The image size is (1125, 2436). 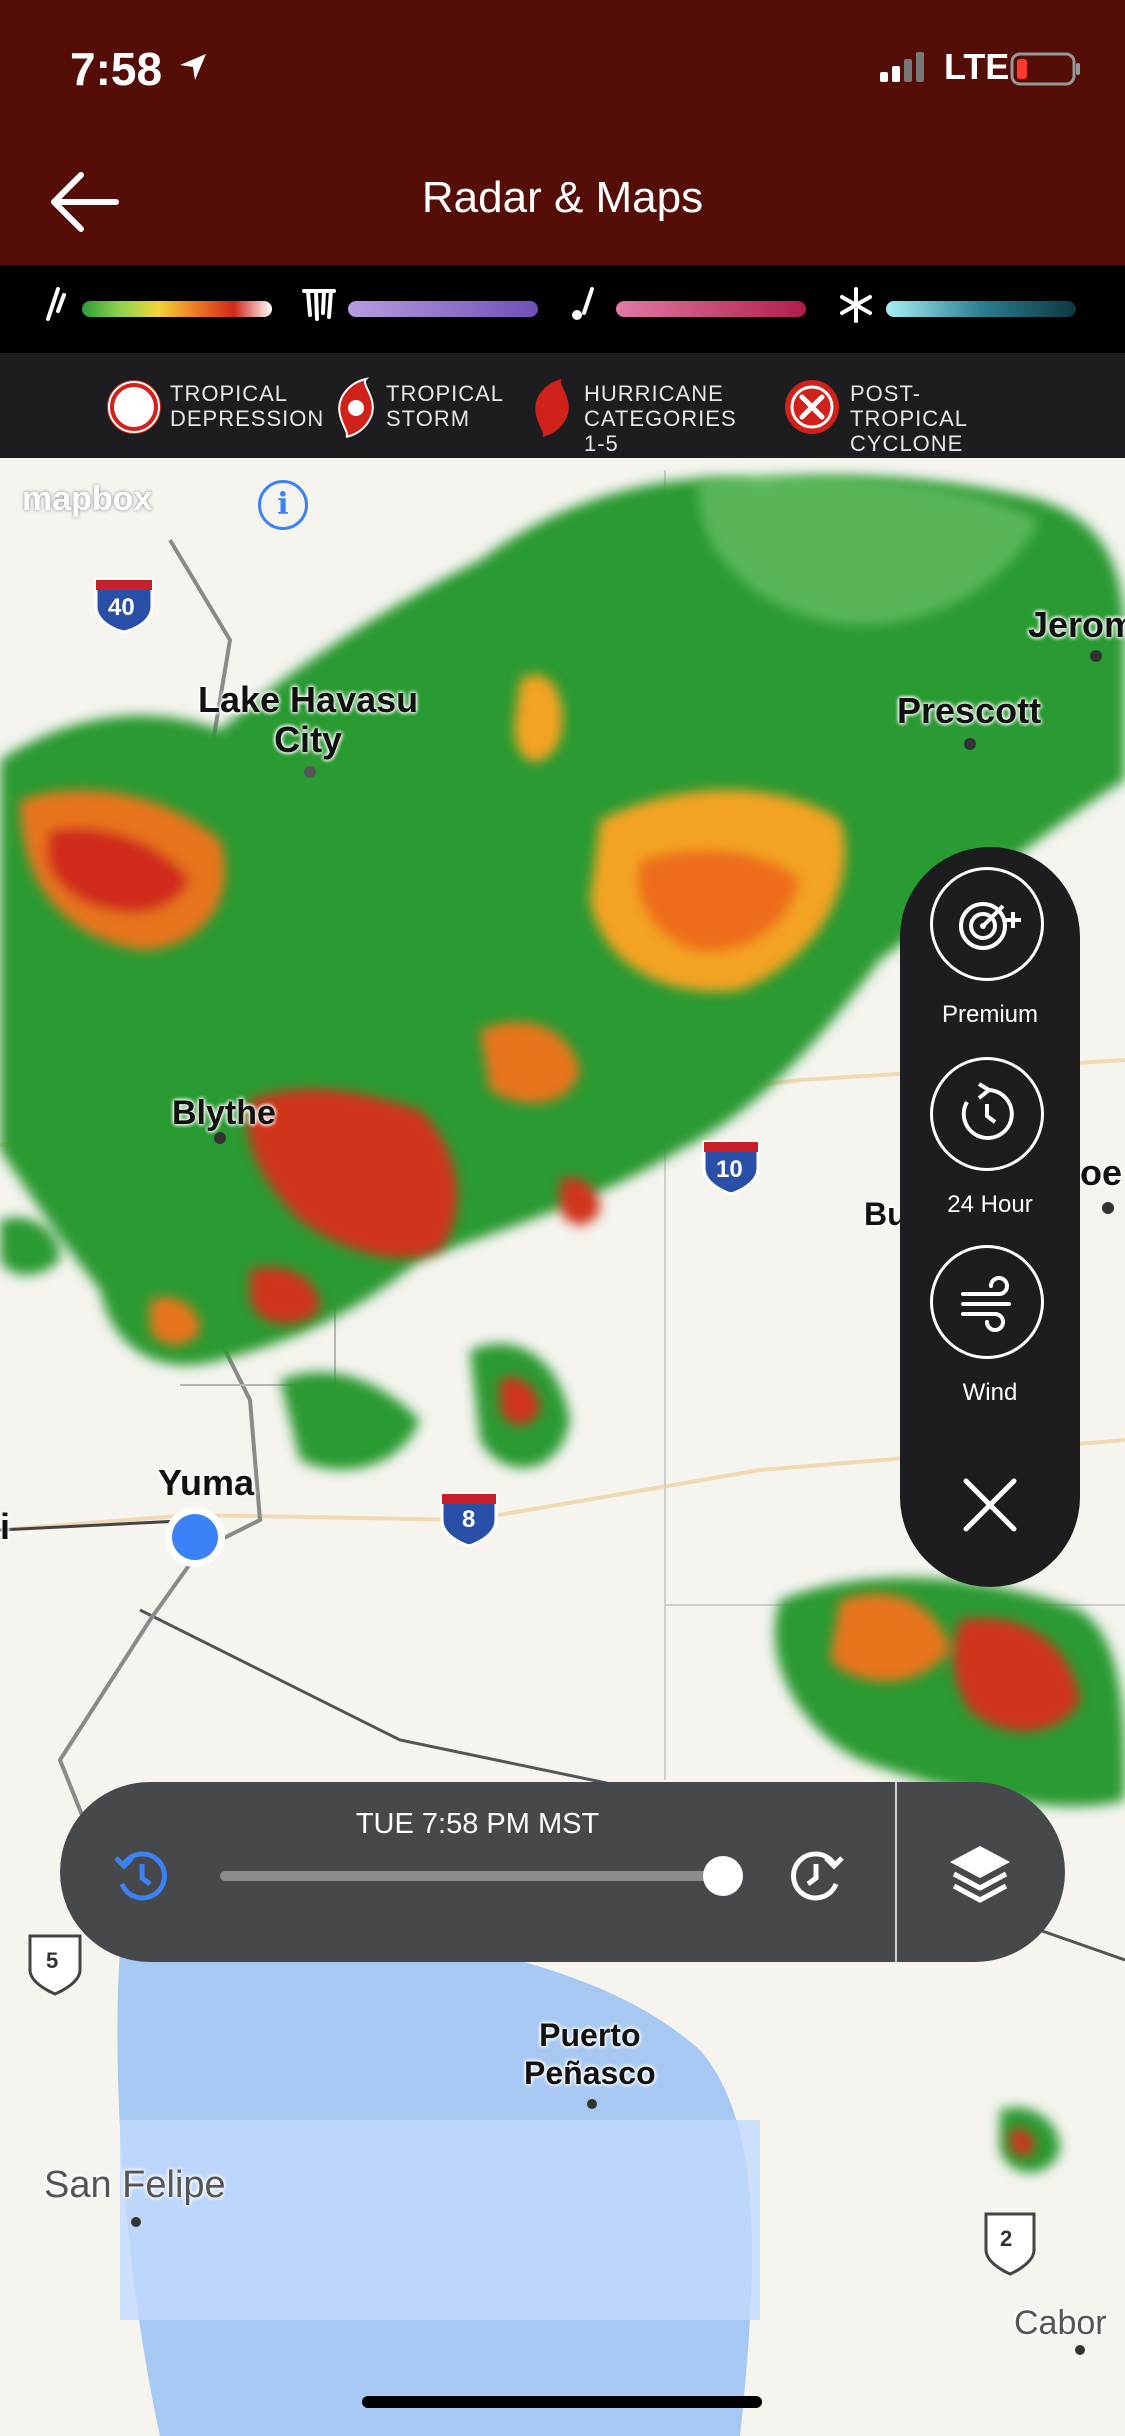 What do you see at coordinates (987, 1111) in the screenshot?
I see `history-icon` at bounding box center [987, 1111].